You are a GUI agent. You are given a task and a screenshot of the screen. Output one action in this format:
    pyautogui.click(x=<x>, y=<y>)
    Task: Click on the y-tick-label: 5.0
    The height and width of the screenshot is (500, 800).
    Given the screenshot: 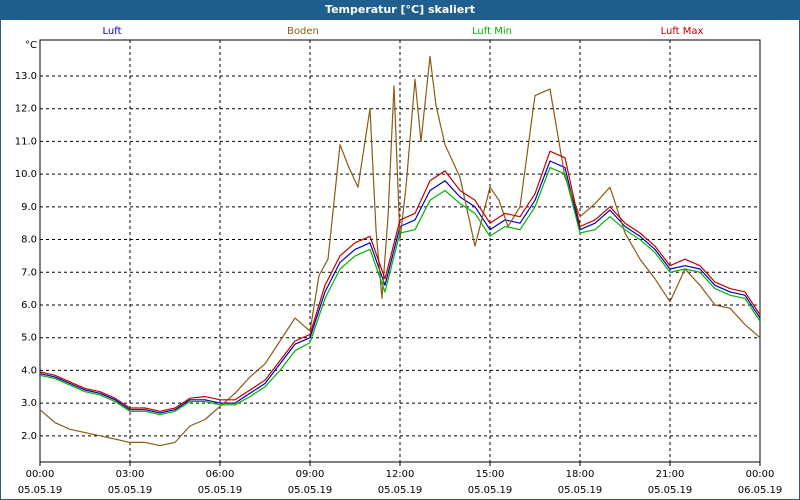 What is the action you would take?
    pyautogui.click(x=29, y=338)
    